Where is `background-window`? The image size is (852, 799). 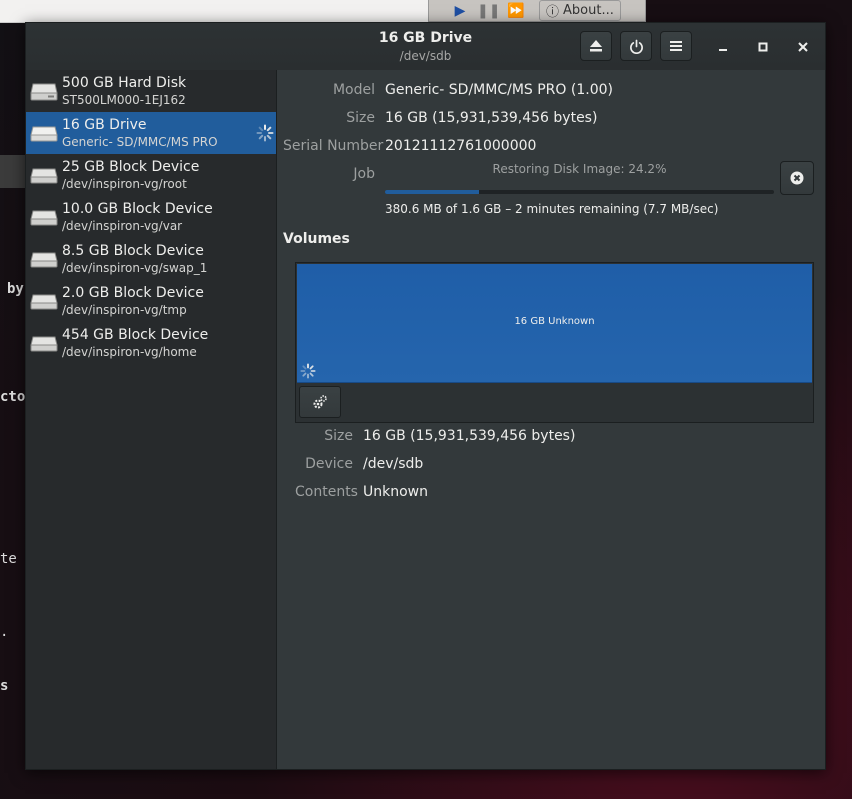 background-window is located at coordinates (215, 11).